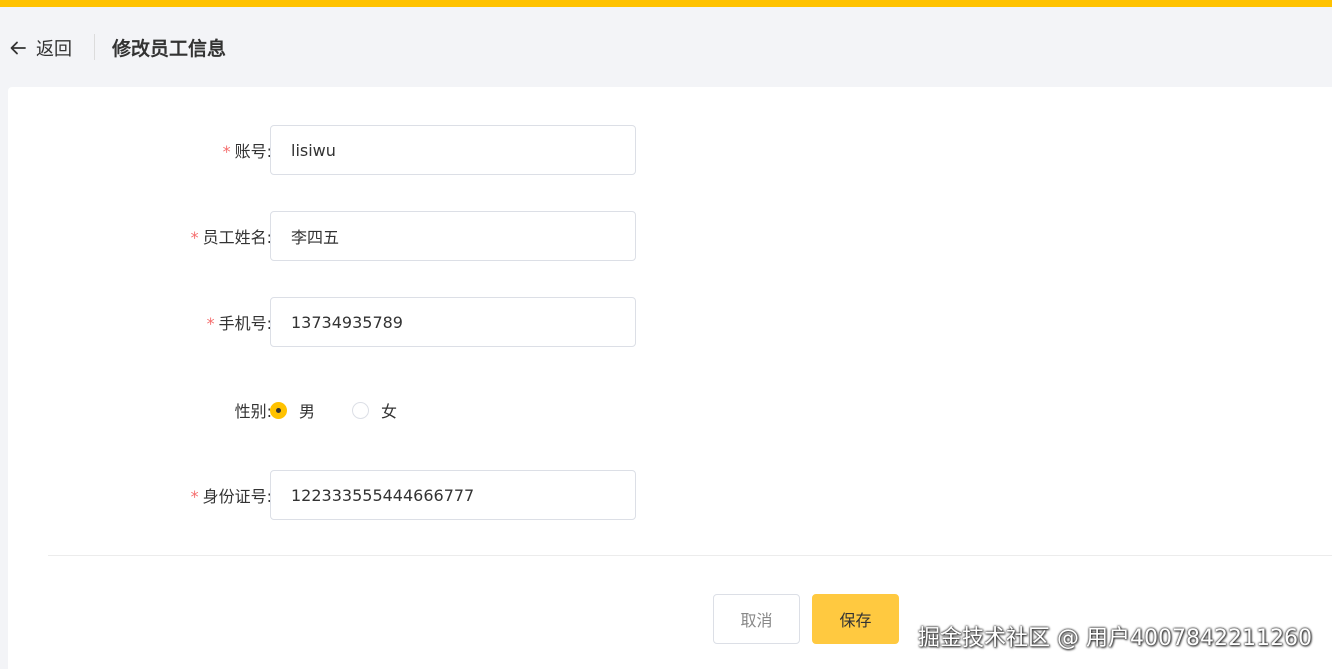 The width and height of the screenshot is (1332, 669). I want to click on page-title: 修改员工信息, so click(169, 49).